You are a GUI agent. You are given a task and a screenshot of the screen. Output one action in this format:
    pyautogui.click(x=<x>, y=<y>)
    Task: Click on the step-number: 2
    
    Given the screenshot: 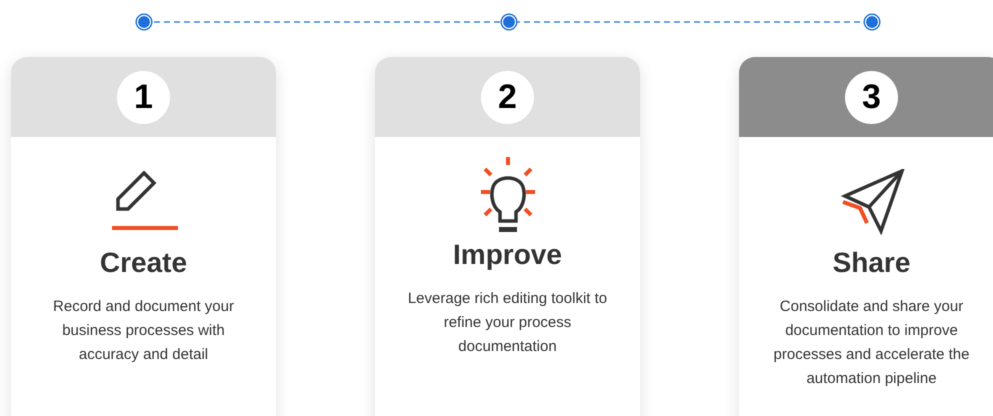 What is the action you would take?
    pyautogui.click(x=507, y=97)
    